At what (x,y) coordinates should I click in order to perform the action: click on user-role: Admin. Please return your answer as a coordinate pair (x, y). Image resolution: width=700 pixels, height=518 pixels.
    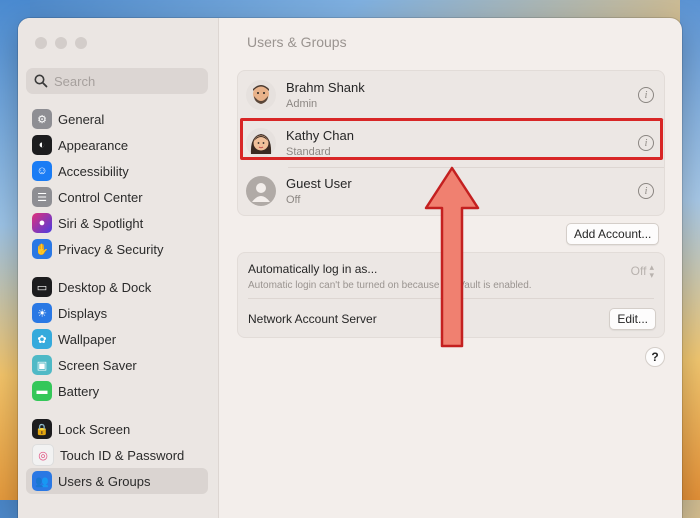
    Looking at the image, I should click on (302, 104).